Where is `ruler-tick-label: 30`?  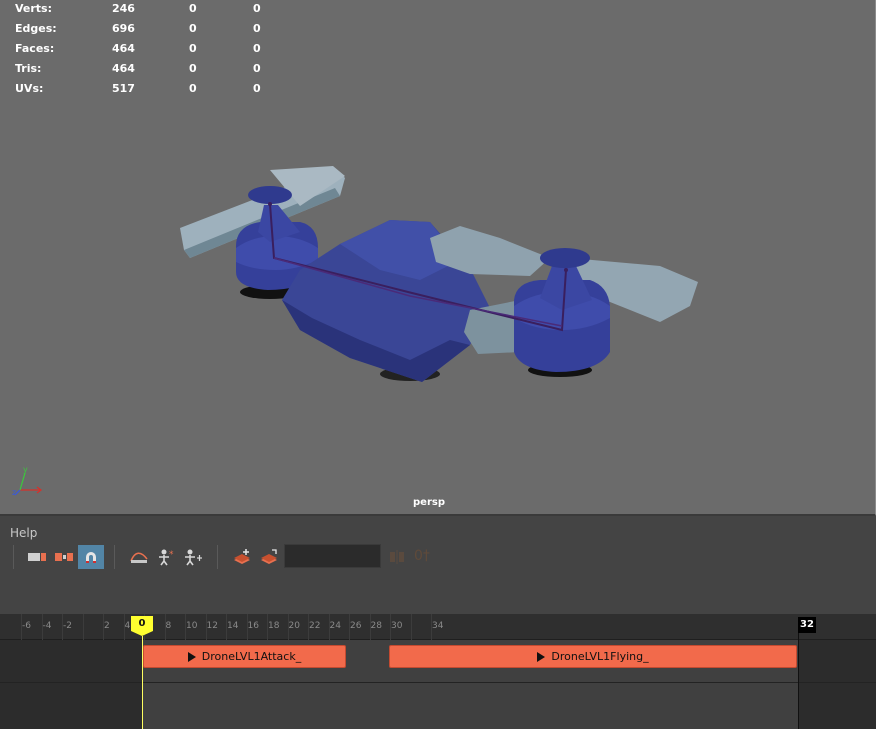 ruler-tick-label: 30 is located at coordinates (397, 626).